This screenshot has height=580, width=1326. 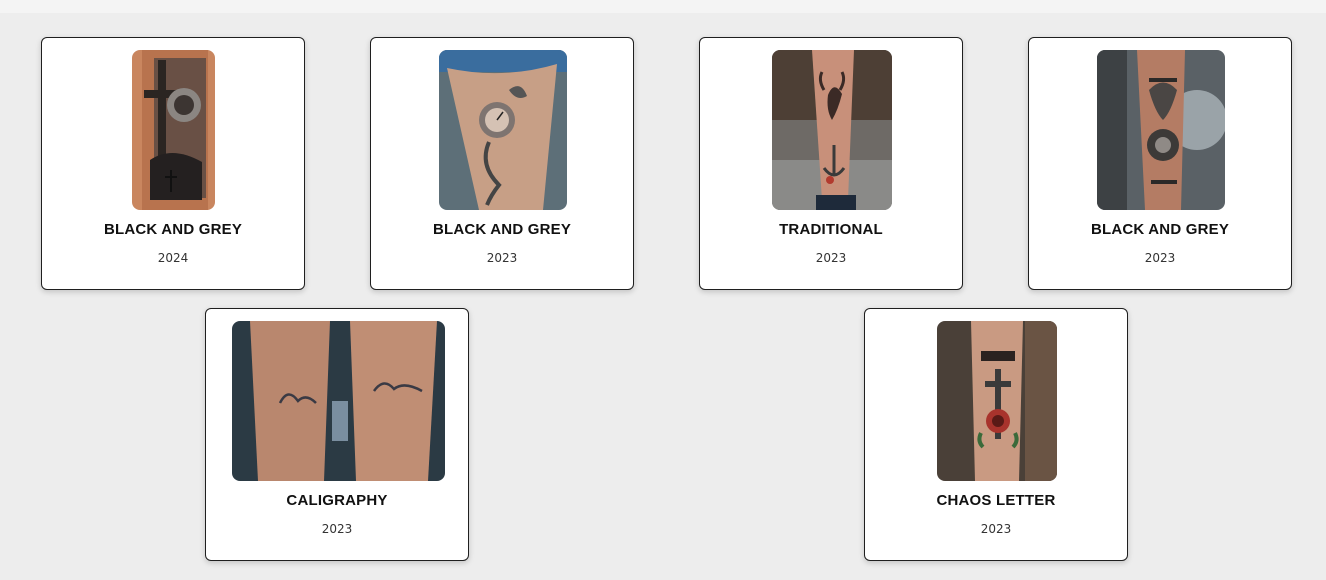 What do you see at coordinates (337, 500) in the screenshot?
I see `card-title: CALIGRAPHY` at bounding box center [337, 500].